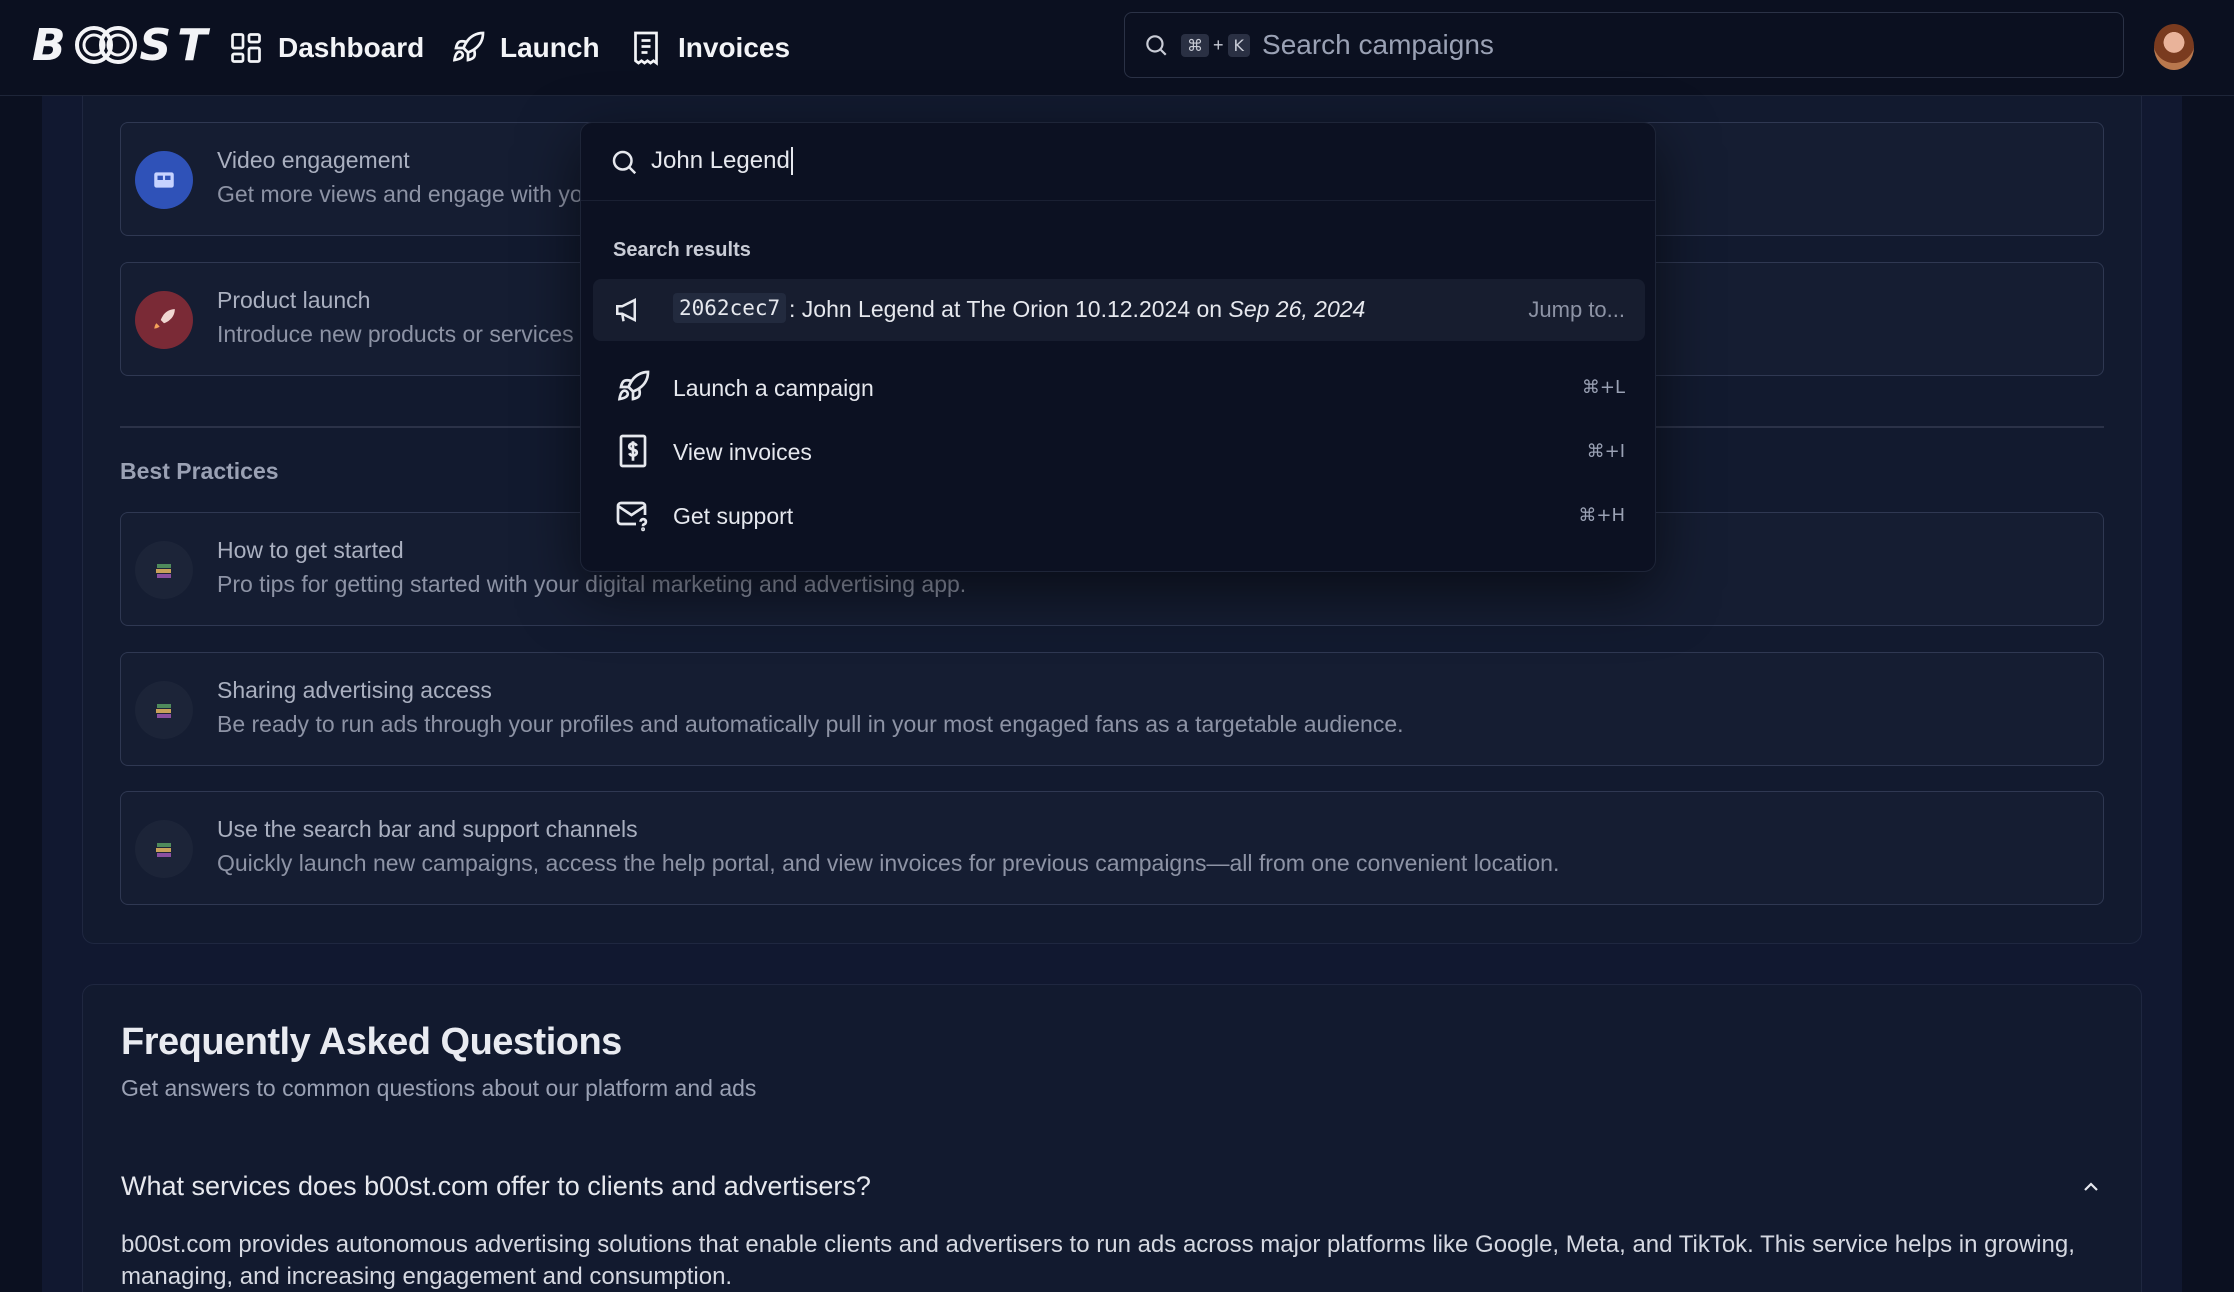 This screenshot has width=2234, height=1292. What do you see at coordinates (1119, 387) in the screenshot?
I see `command-launch-campaign: Launch a campaign ⌘+L` at bounding box center [1119, 387].